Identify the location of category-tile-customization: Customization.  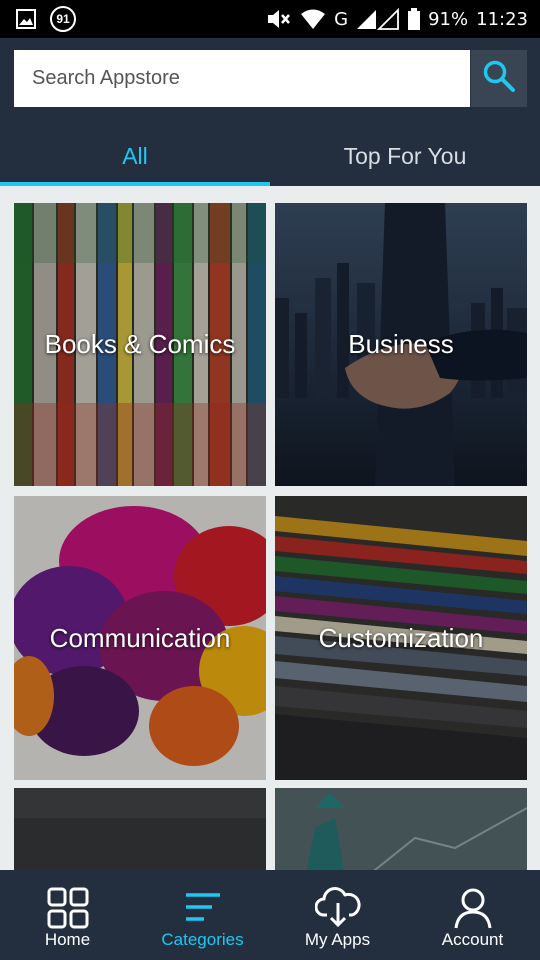
(401, 638).